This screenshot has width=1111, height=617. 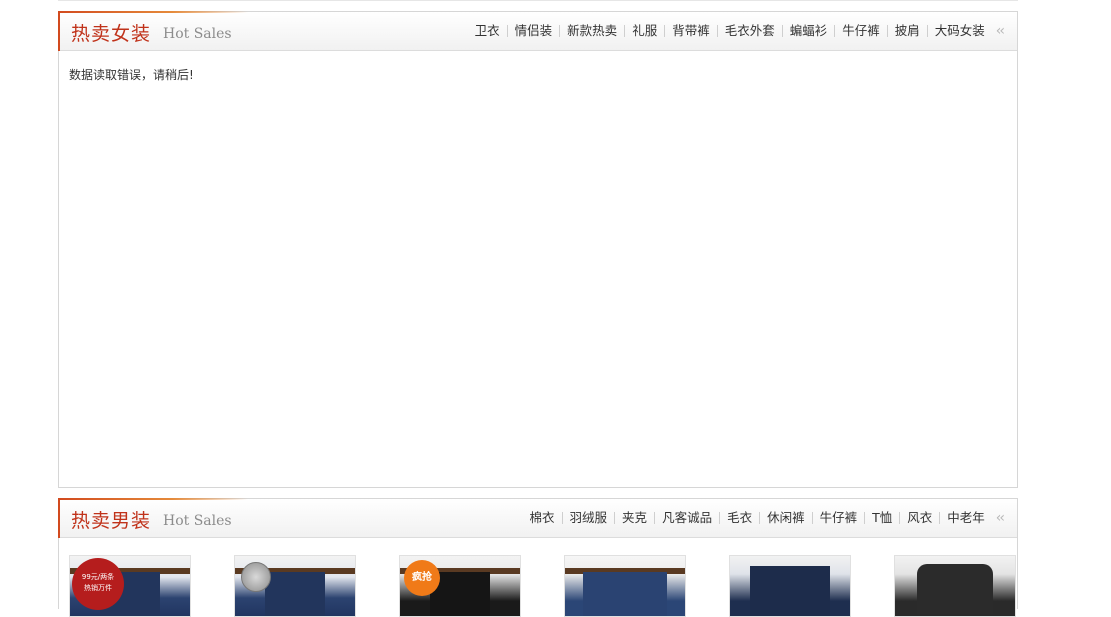 I want to click on promo-badge-line2: 热销万件, so click(x=98, y=588).